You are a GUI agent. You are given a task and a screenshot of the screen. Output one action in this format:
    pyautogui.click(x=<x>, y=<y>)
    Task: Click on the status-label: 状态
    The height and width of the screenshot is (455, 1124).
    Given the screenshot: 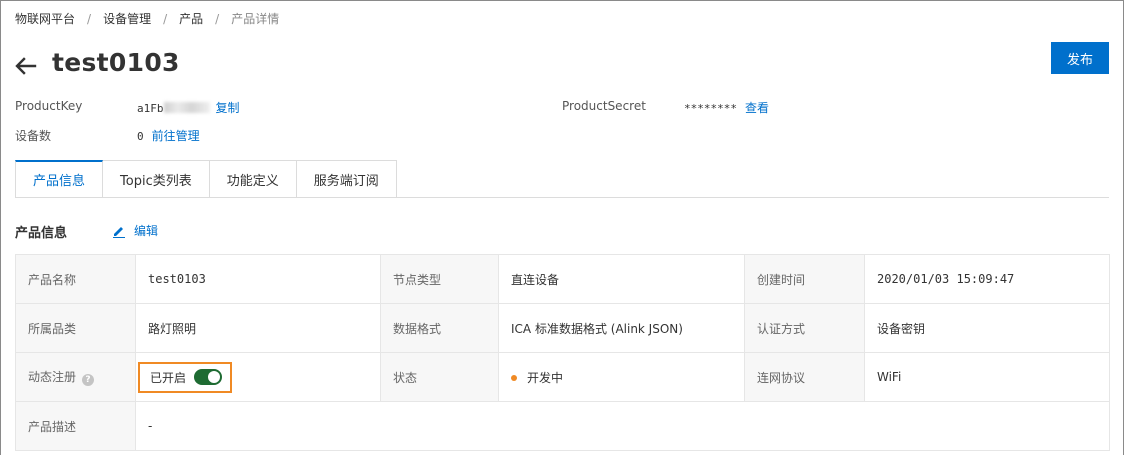 What is the action you would take?
    pyautogui.click(x=439, y=377)
    